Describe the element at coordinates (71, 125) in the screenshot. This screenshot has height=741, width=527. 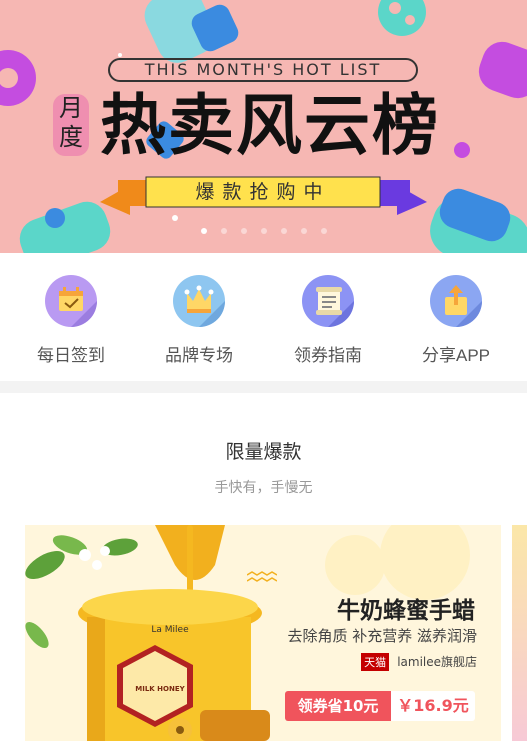
I see `month-tag: 月度` at that location.